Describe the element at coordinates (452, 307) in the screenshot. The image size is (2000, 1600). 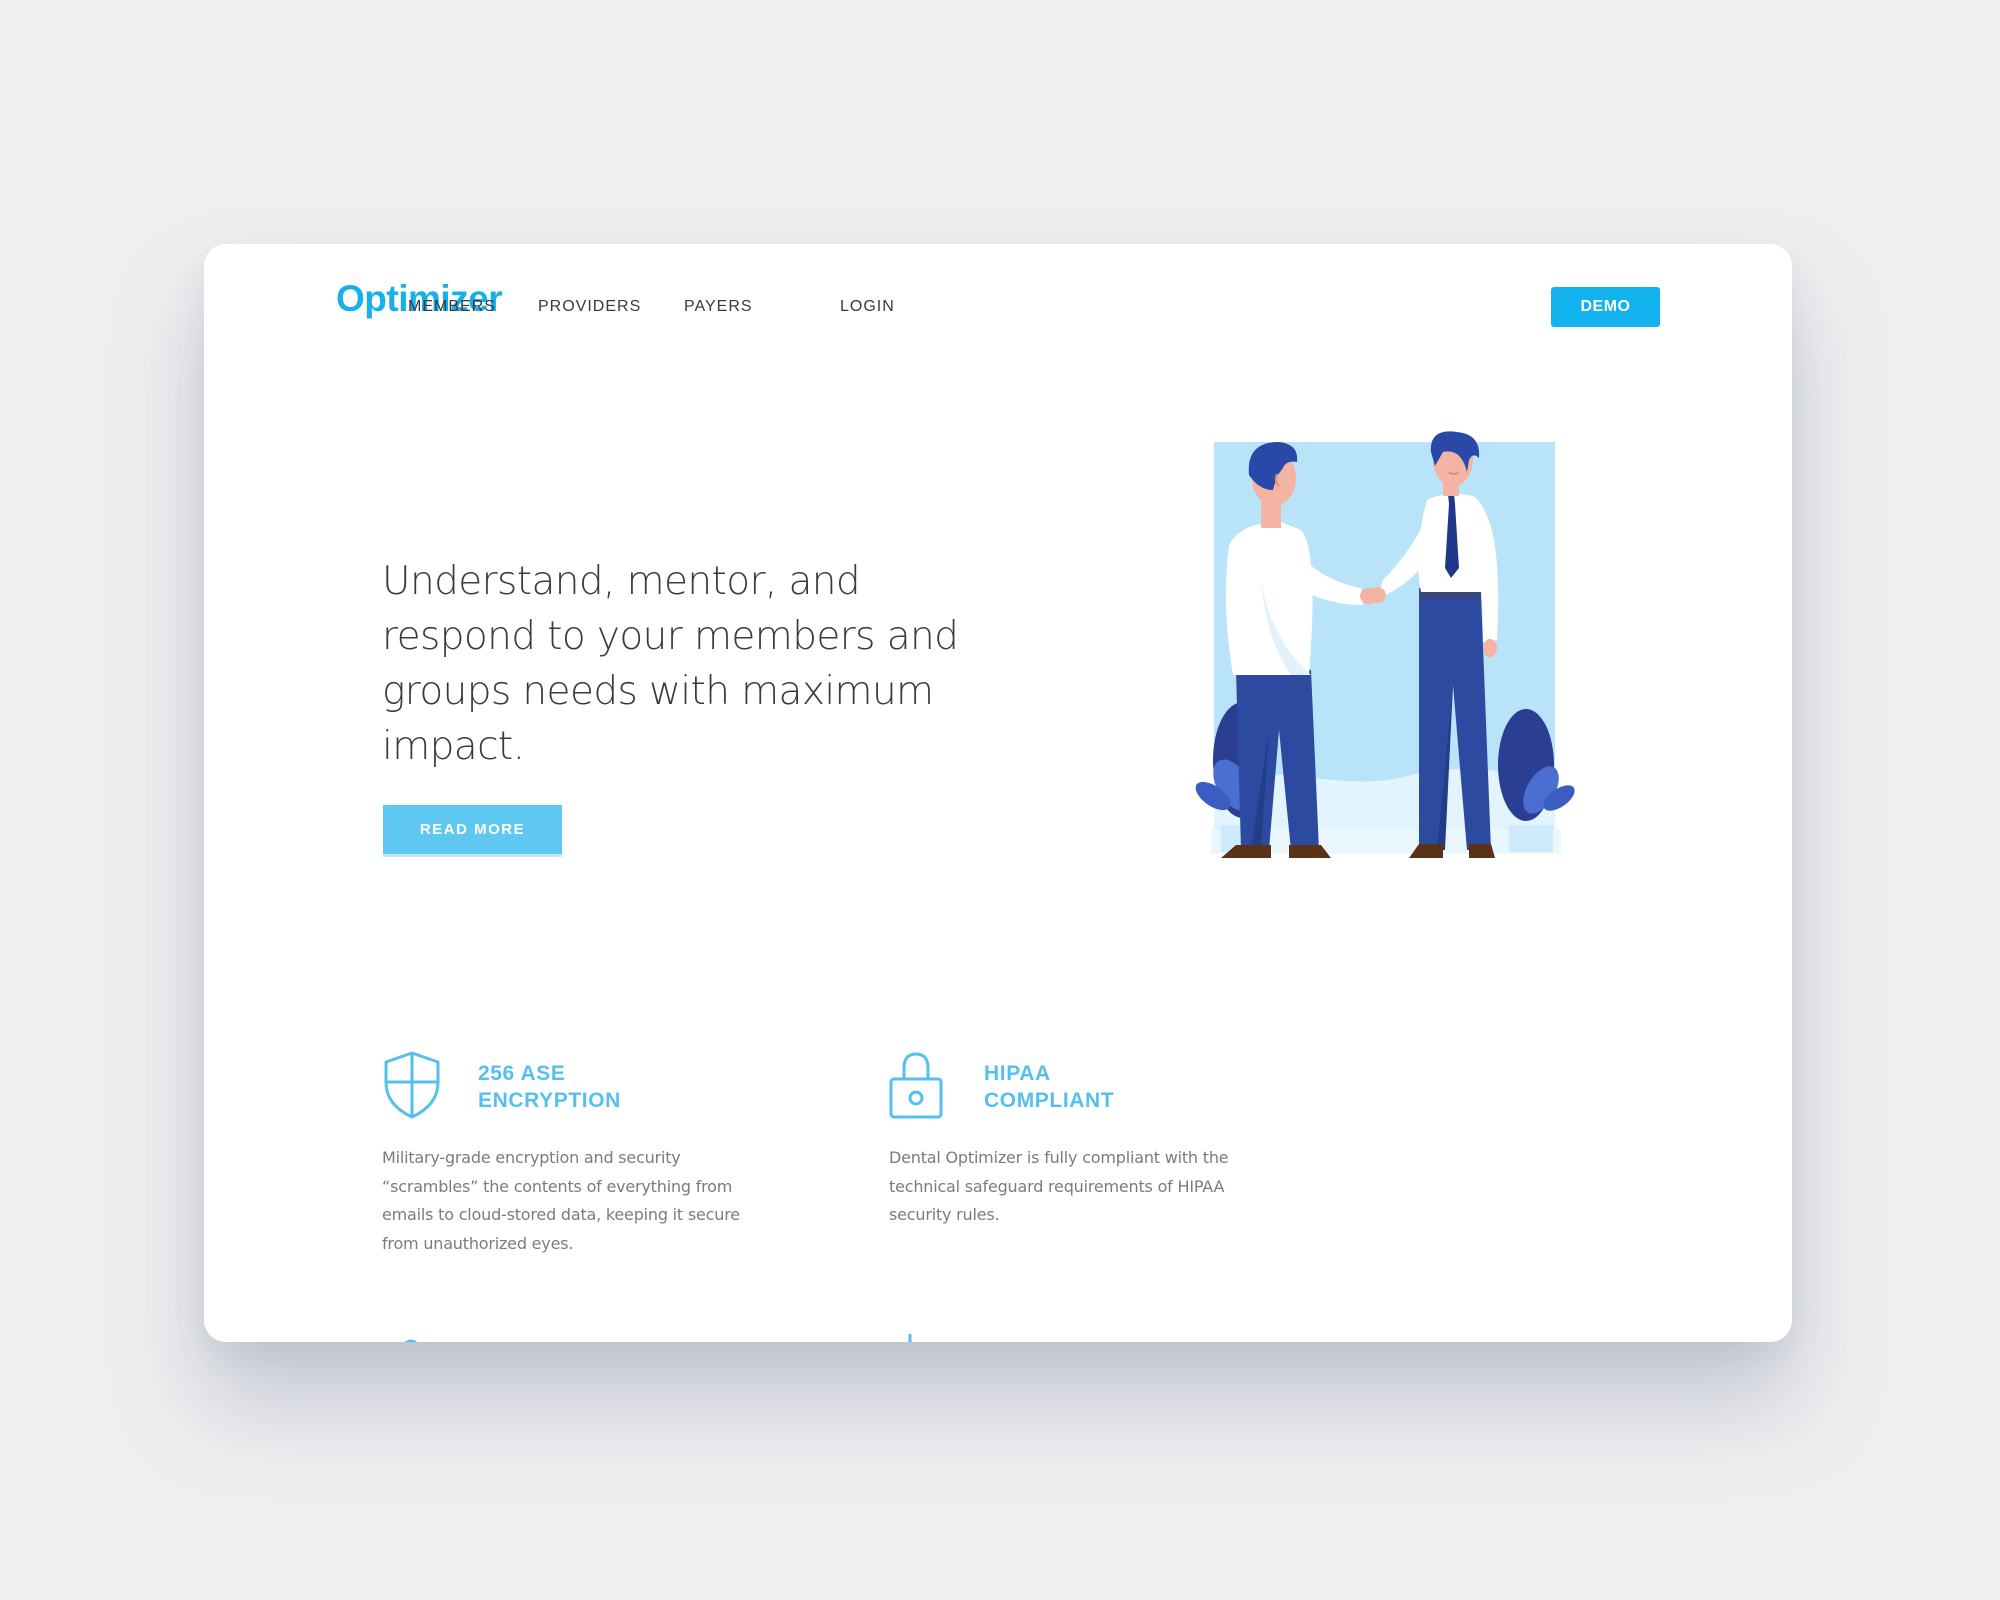
I see `nav-link-members: MEMBERS` at that location.